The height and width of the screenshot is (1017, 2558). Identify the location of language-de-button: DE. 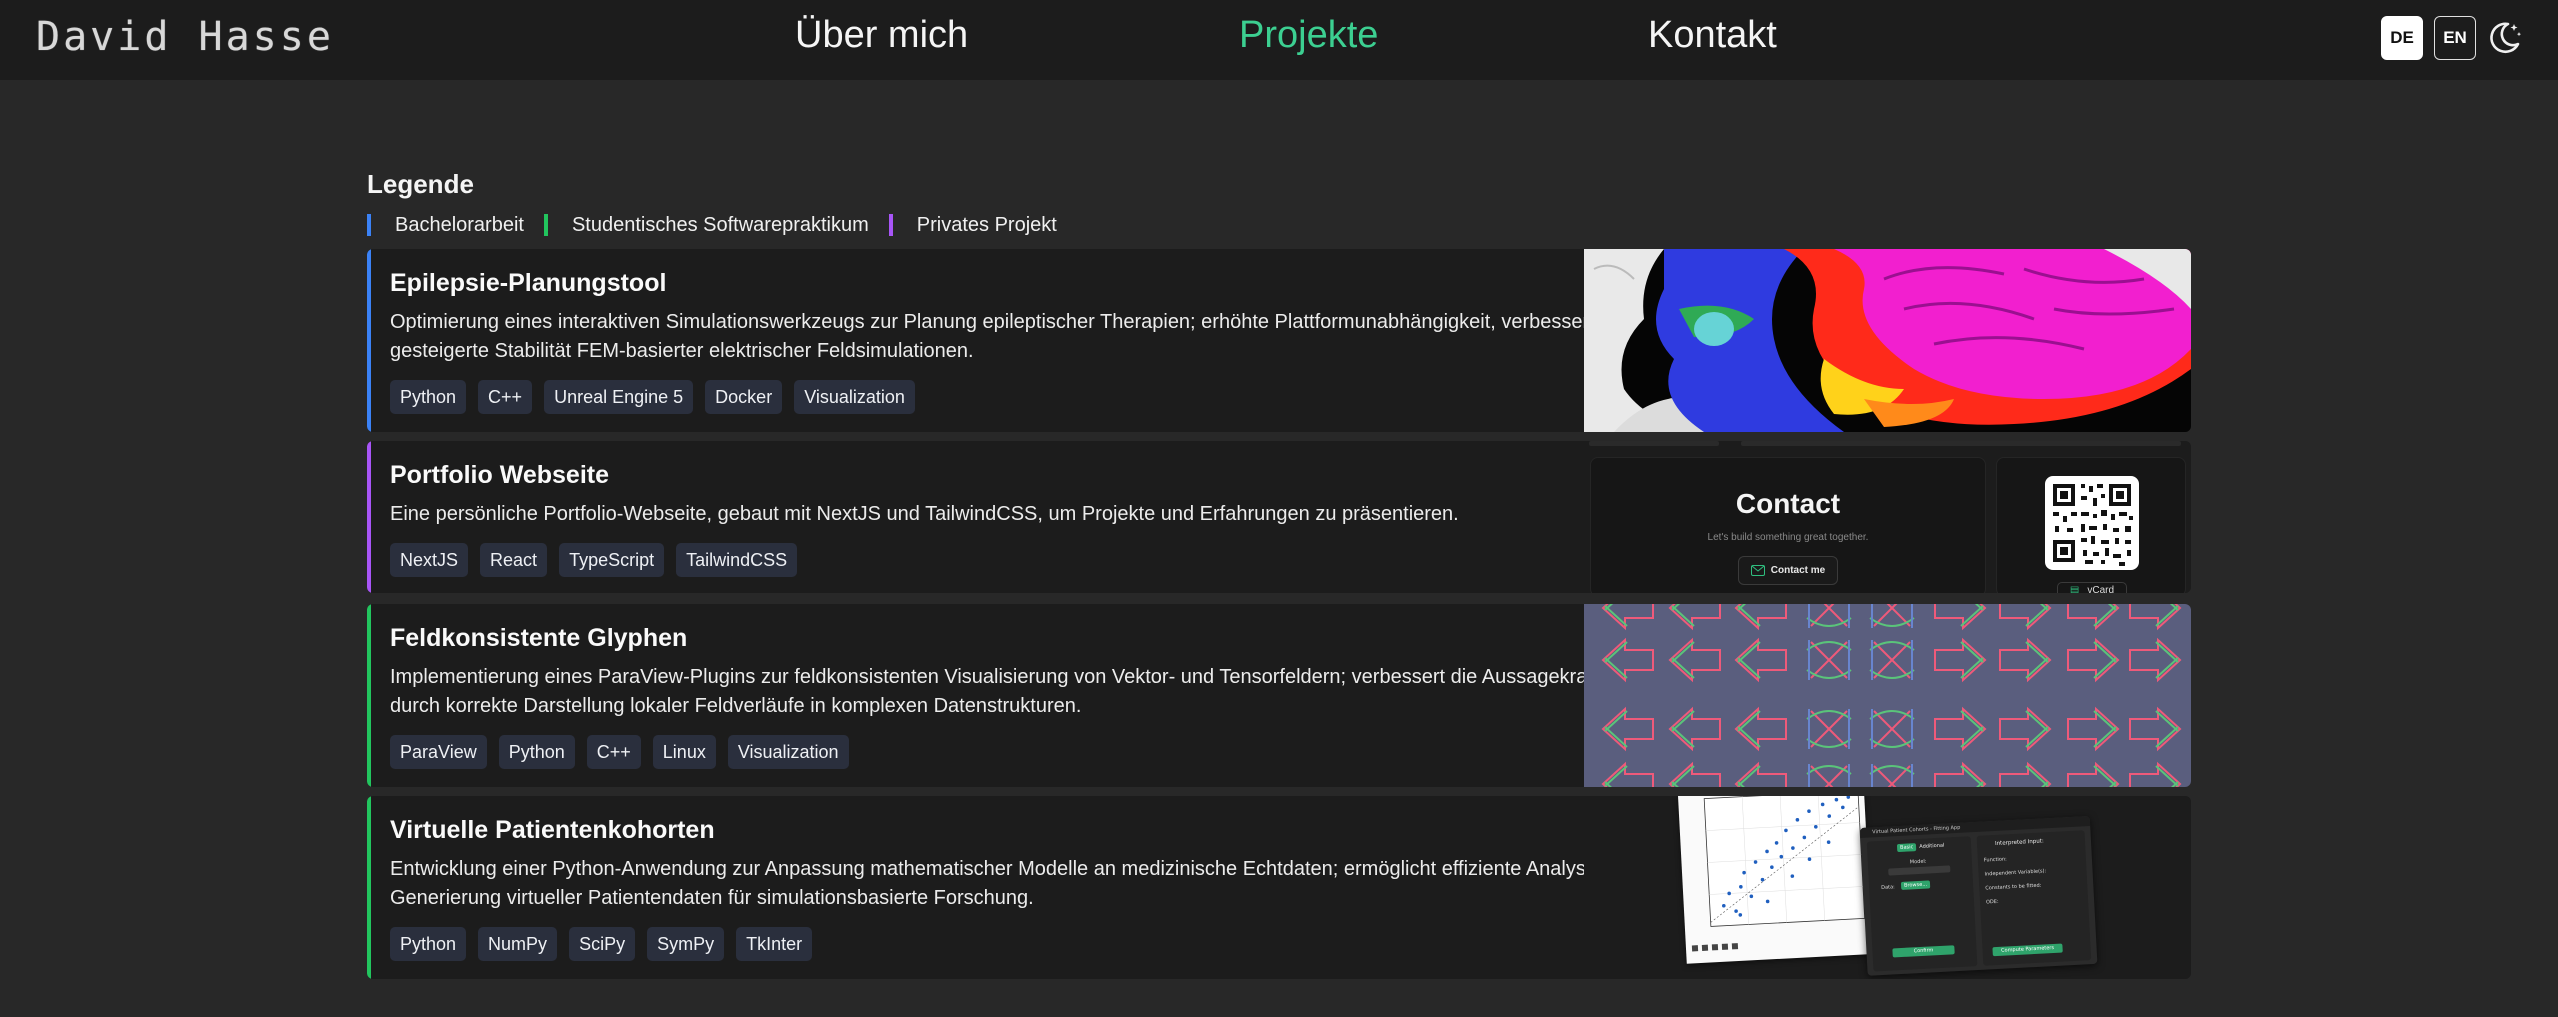
(2402, 38).